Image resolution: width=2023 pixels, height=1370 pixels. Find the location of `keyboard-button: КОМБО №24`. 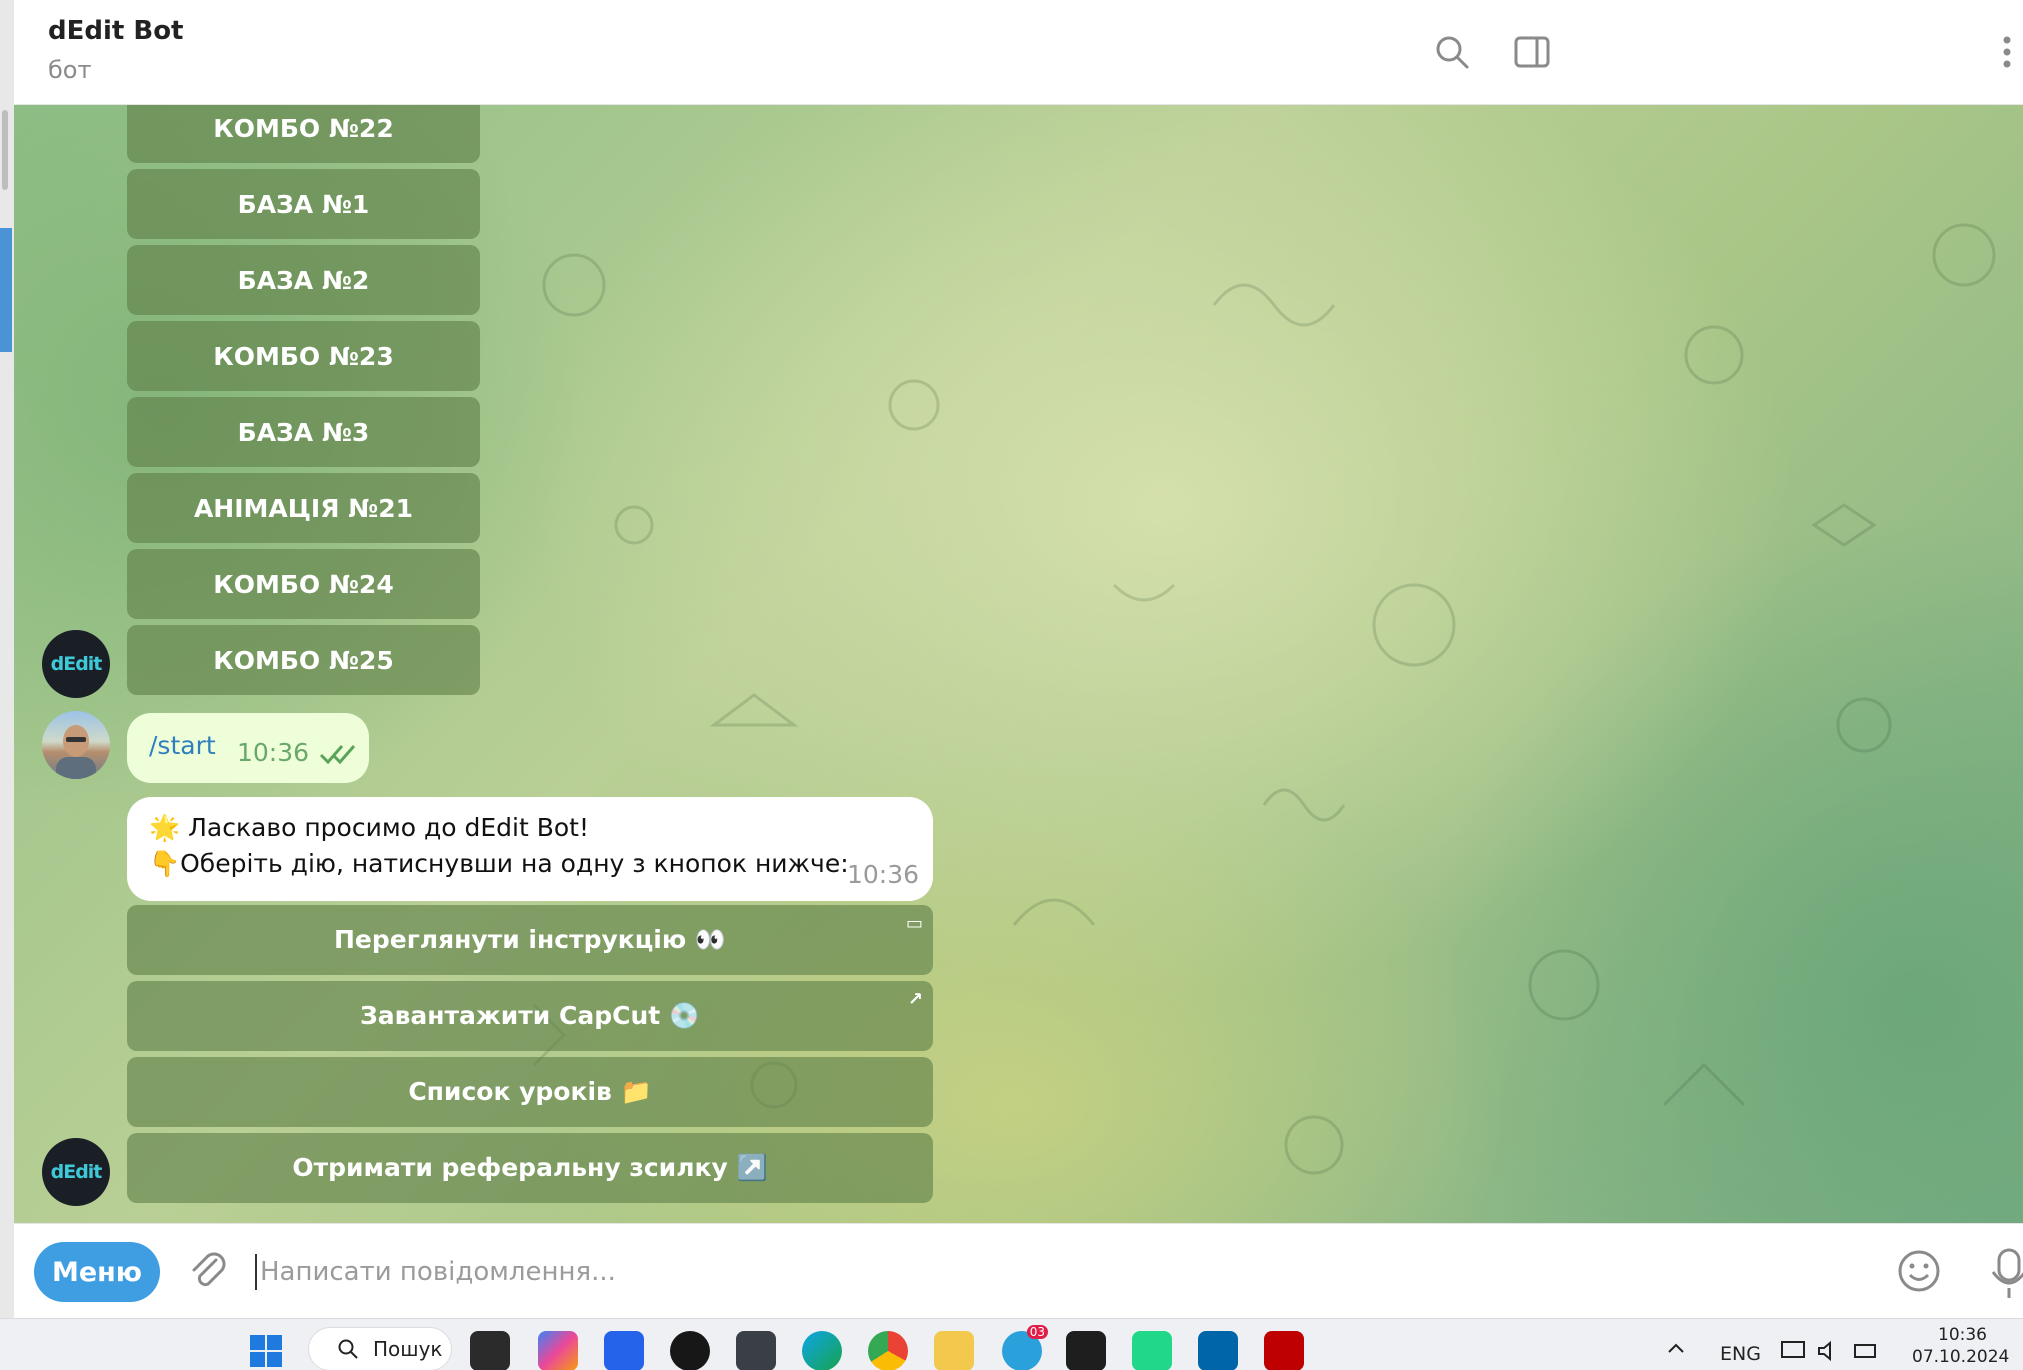

keyboard-button: КОМБО №24 is located at coordinates (303, 584).